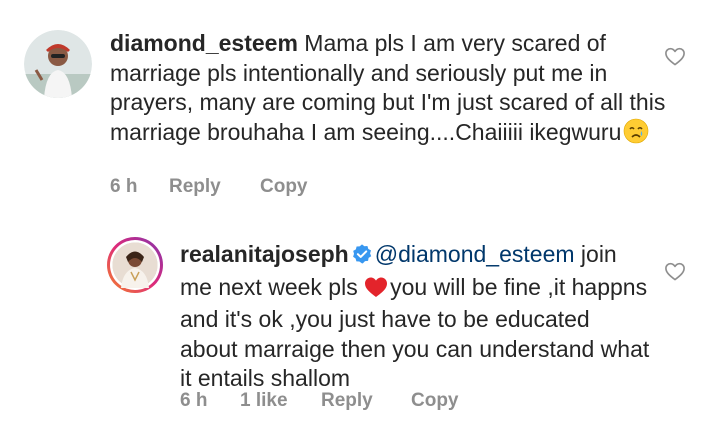 This screenshot has height=432, width=720. Describe the element at coordinates (124, 186) in the screenshot. I see `comment-time: 6 h` at that location.